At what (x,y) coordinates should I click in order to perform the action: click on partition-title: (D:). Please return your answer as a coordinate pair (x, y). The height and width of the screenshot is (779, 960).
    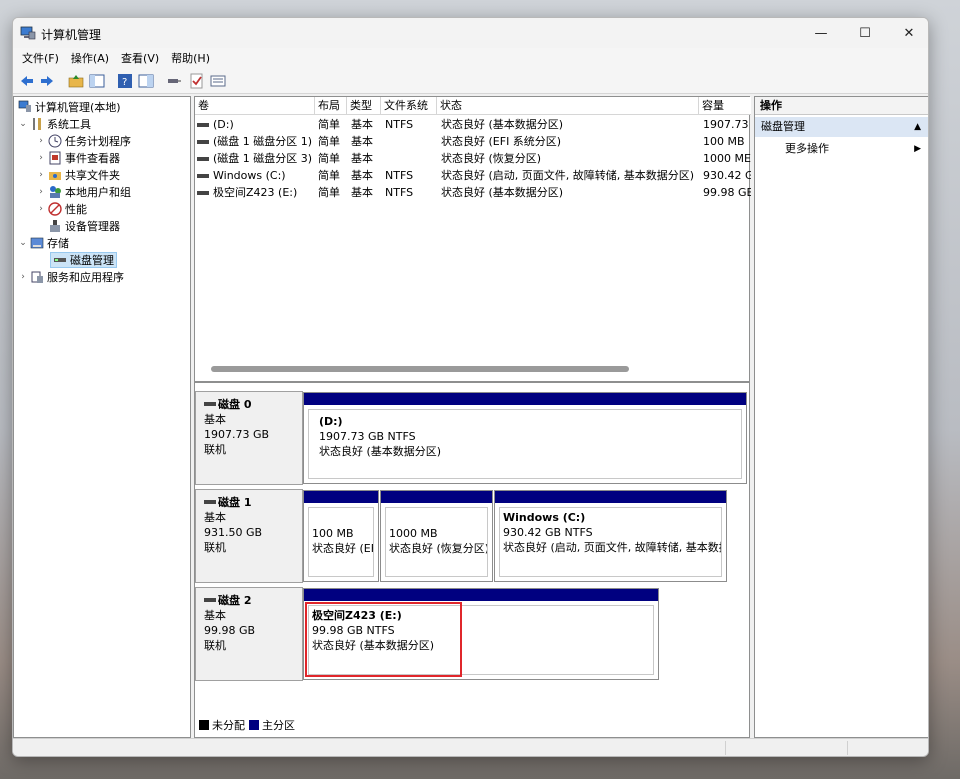
    Looking at the image, I should click on (331, 421).